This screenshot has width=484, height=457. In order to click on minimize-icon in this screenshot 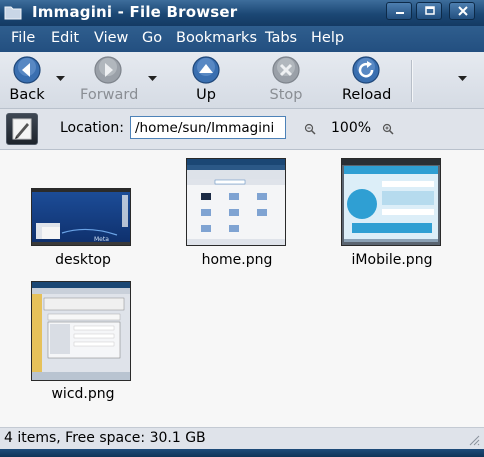, I will do `click(400, 13)`.